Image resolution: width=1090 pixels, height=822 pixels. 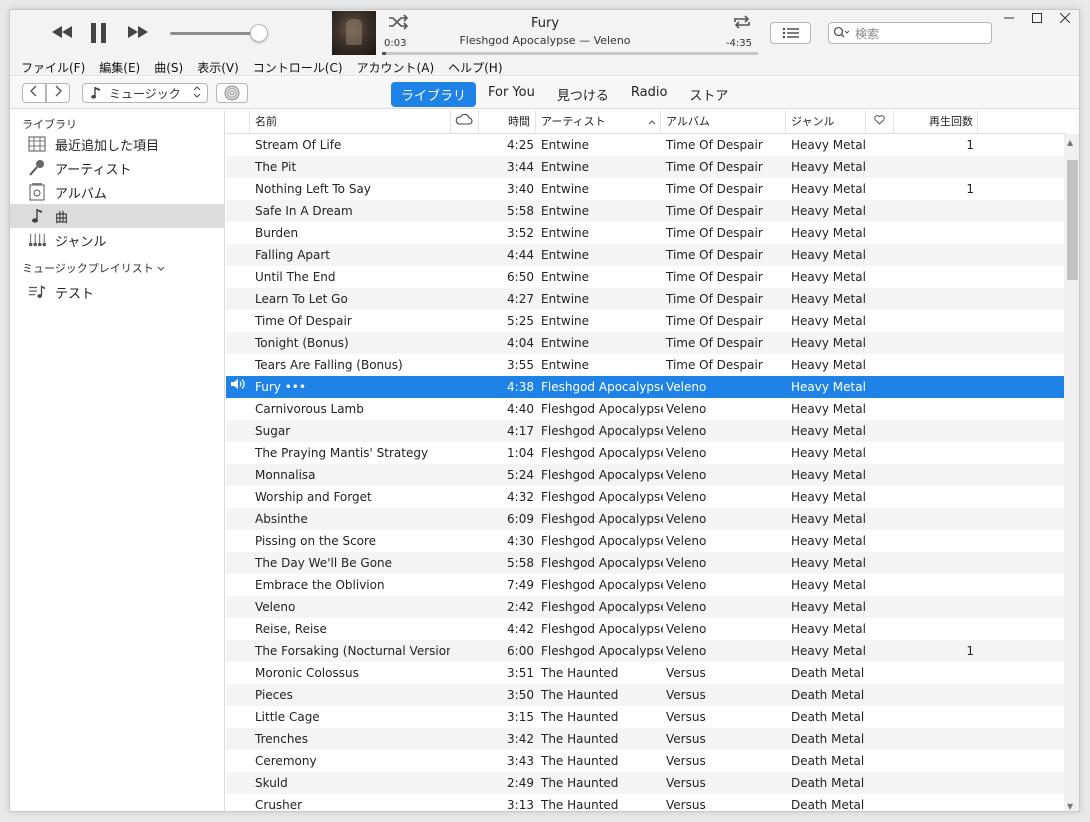 I want to click on sidebar-item-2: アルバム, so click(x=117, y=192).